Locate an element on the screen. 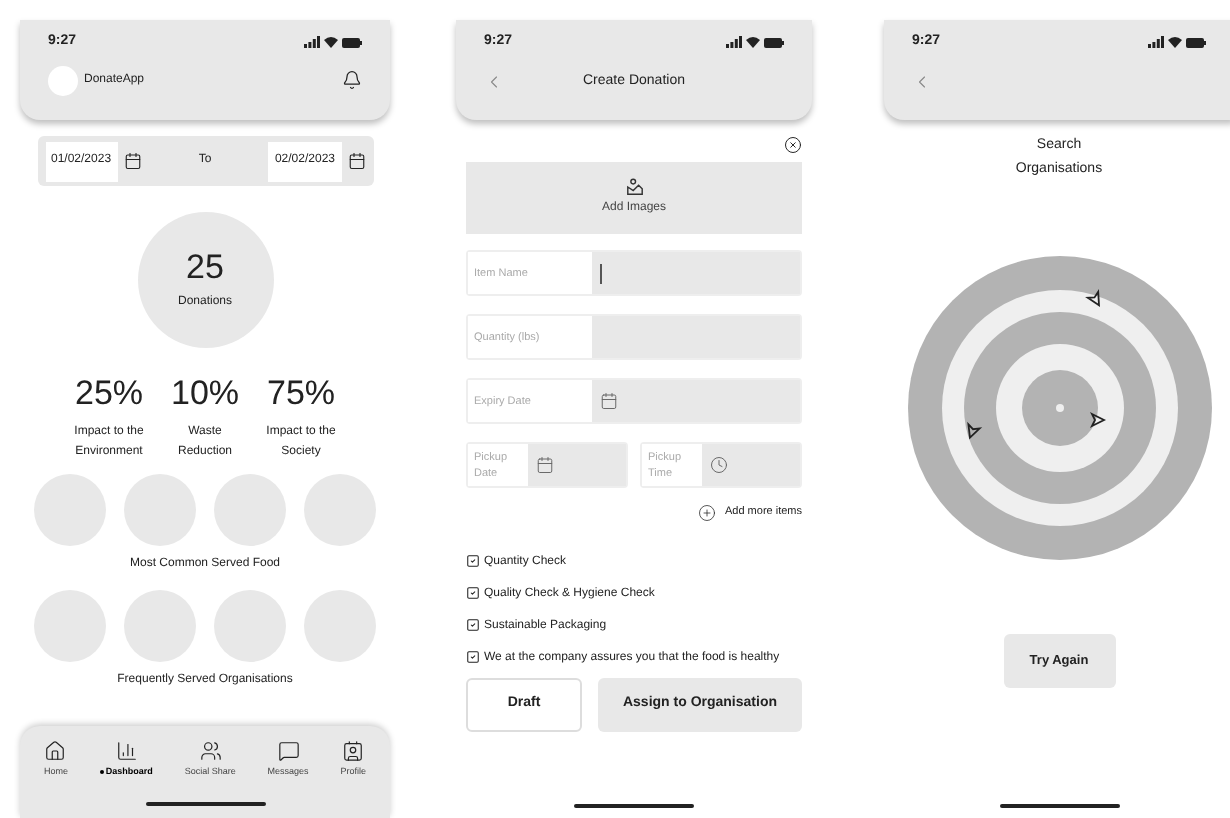 The height and width of the screenshot is (818, 1230). close-icon is located at coordinates (793, 145).